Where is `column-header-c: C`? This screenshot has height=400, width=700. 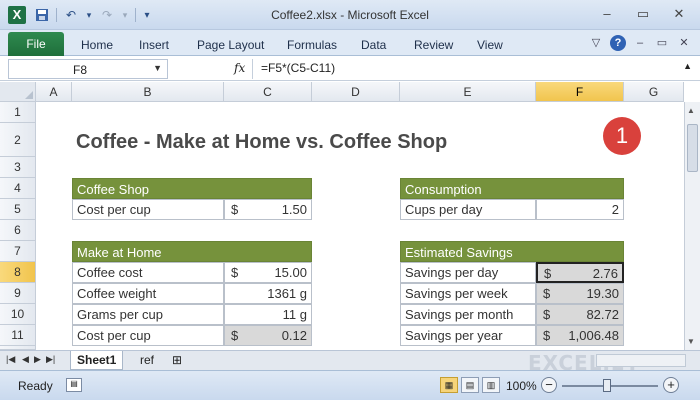
column-header-c: C is located at coordinates (268, 92).